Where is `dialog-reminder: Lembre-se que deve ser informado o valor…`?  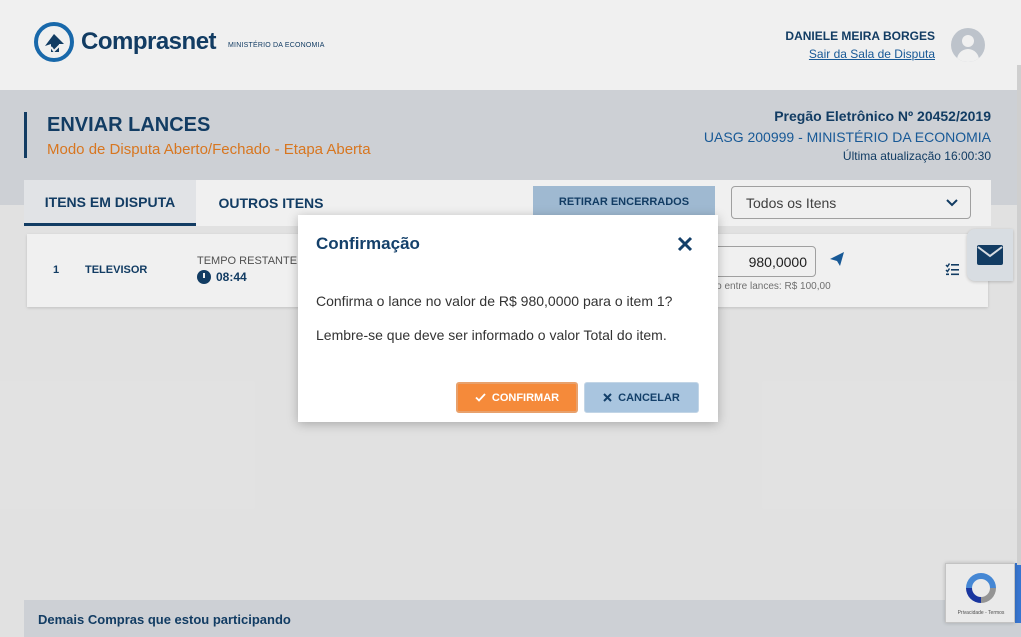
dialog-reminder: Lembre-se que deve ser informado o valor… is located at coordinates (491, 335).